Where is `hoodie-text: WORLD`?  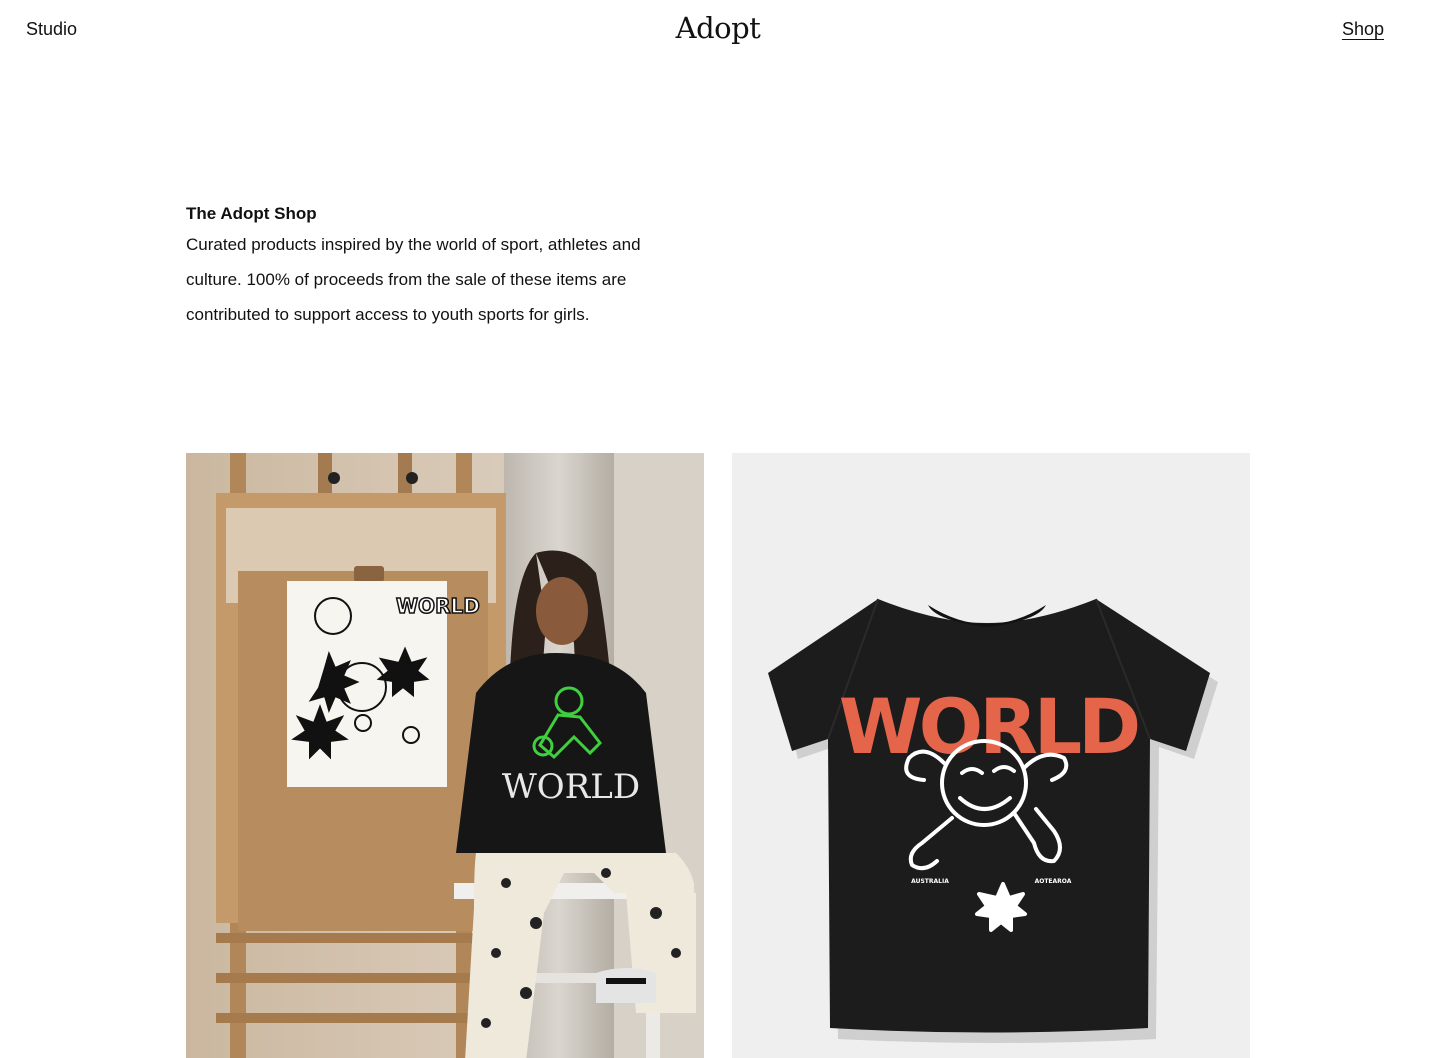
hoodie-text: WORLD is located at coordinates (571, 787).